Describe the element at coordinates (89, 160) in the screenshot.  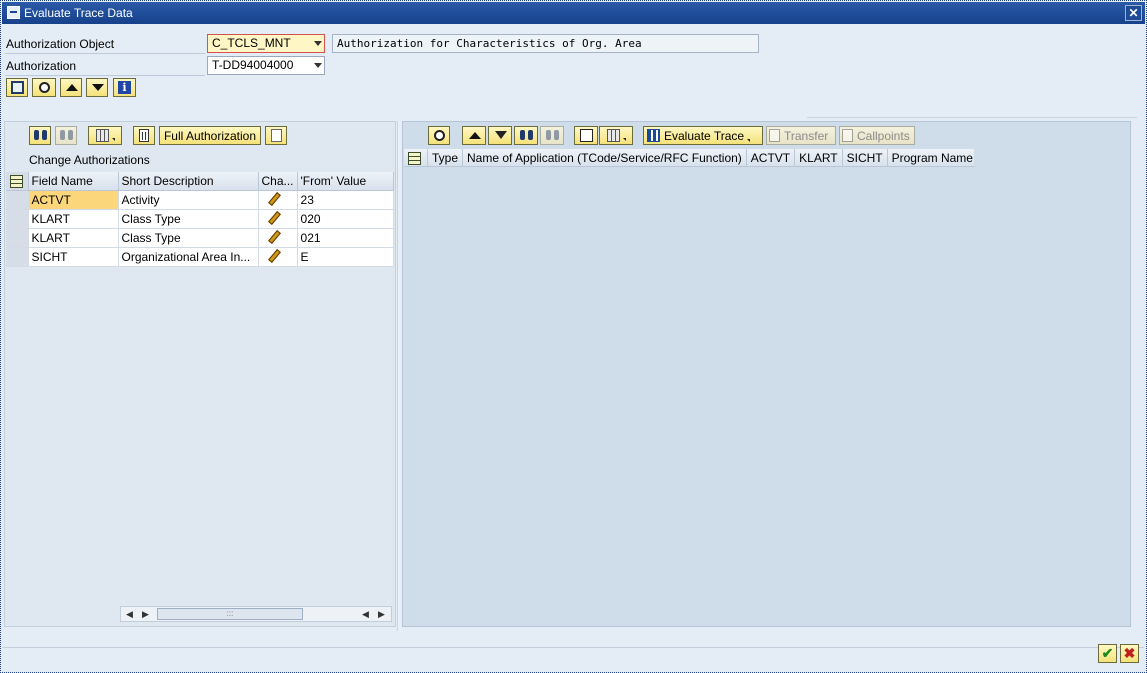
I see `section-title: Change Authorizations` at that location.